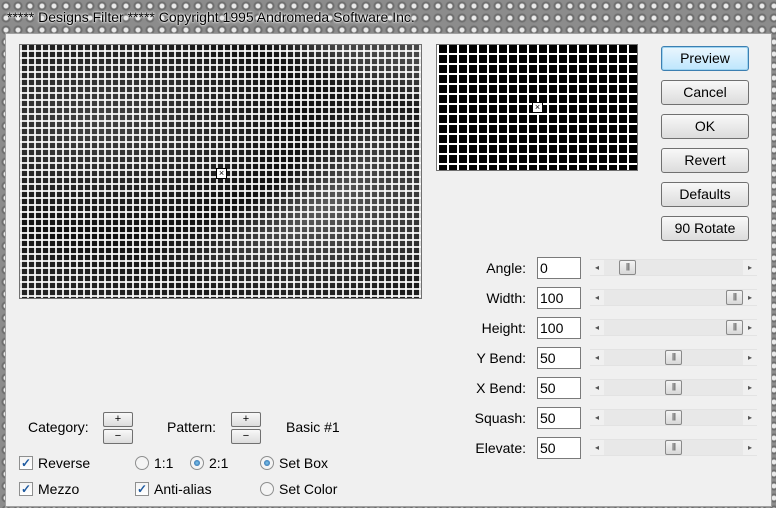  What do you see at coordinates (197, 463) in the screenshot?
I see `ratio-2-1-radio` at bounding box center [197, 463].